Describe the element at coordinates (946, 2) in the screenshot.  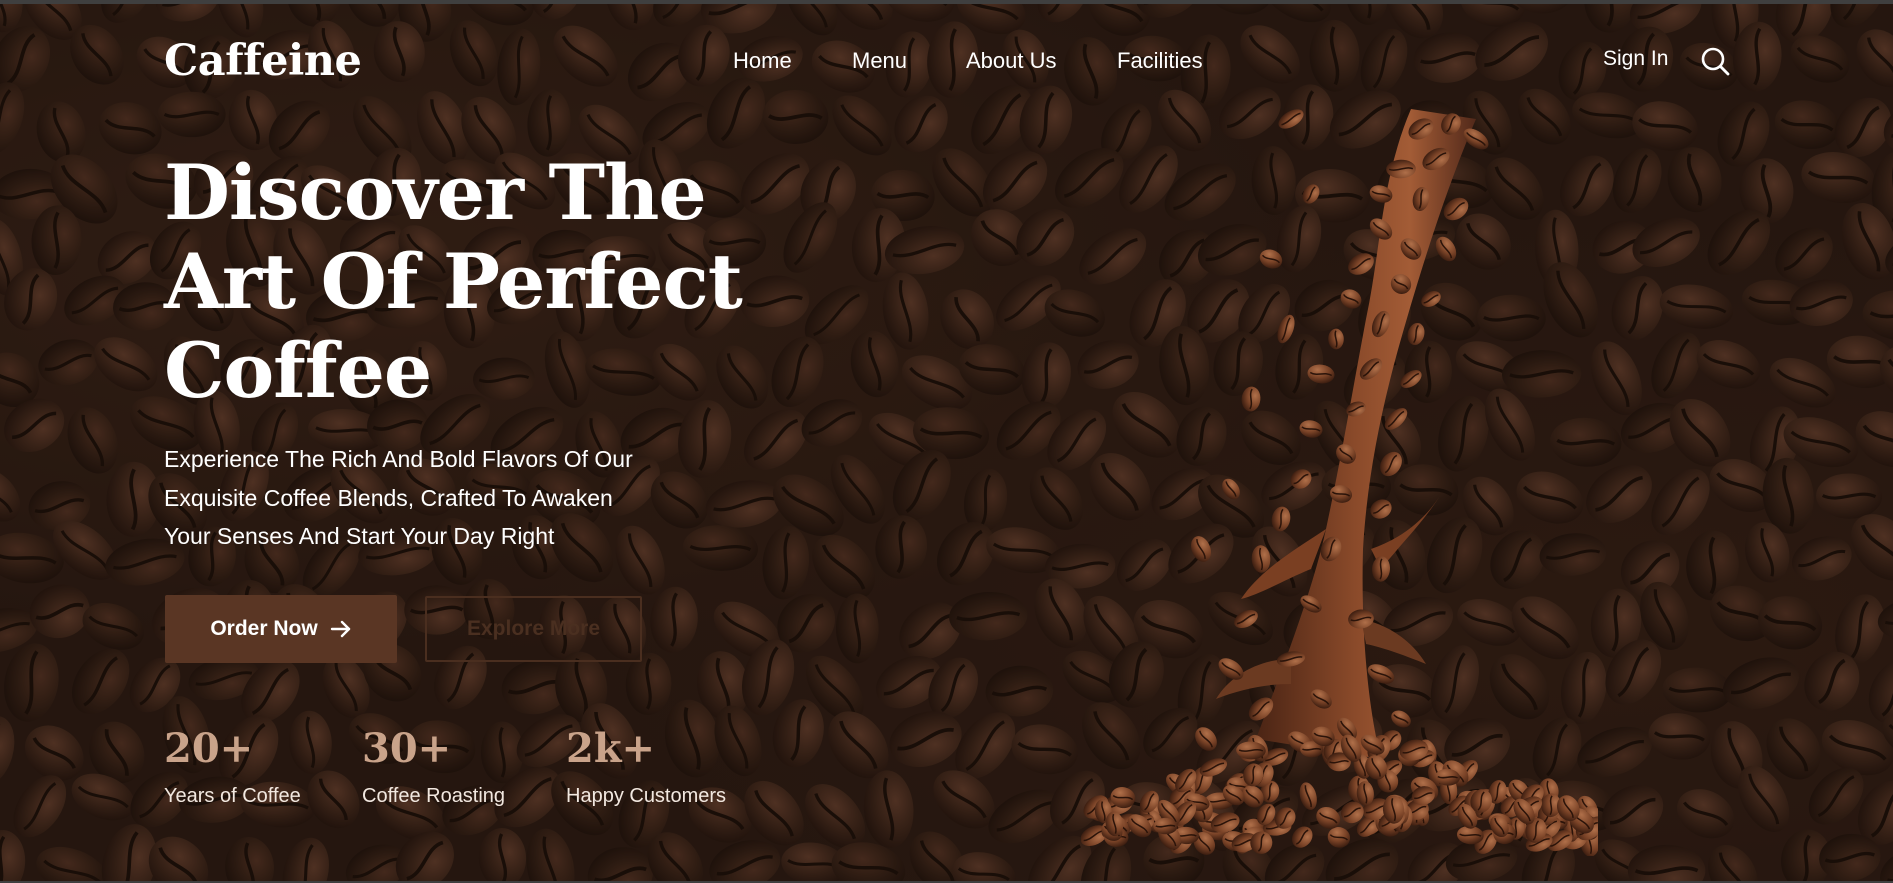
I see `window-top-border` at that location.